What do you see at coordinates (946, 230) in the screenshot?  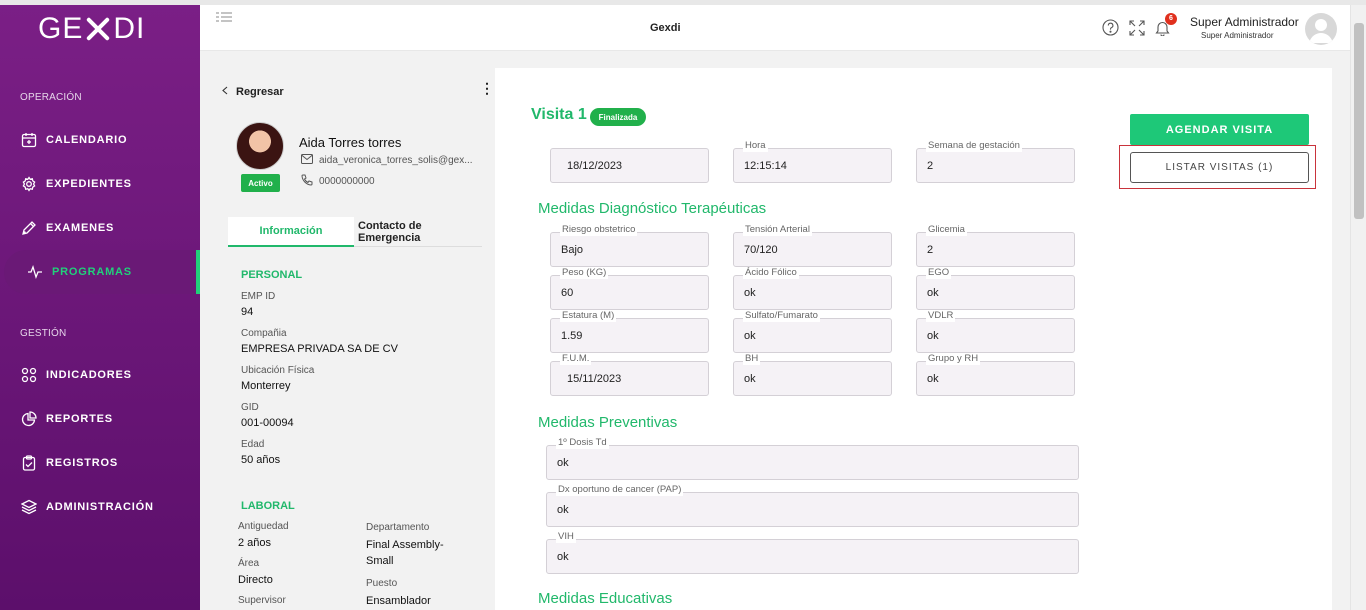 I see `field-label: Glicemia` at bounding box center [946, 230].